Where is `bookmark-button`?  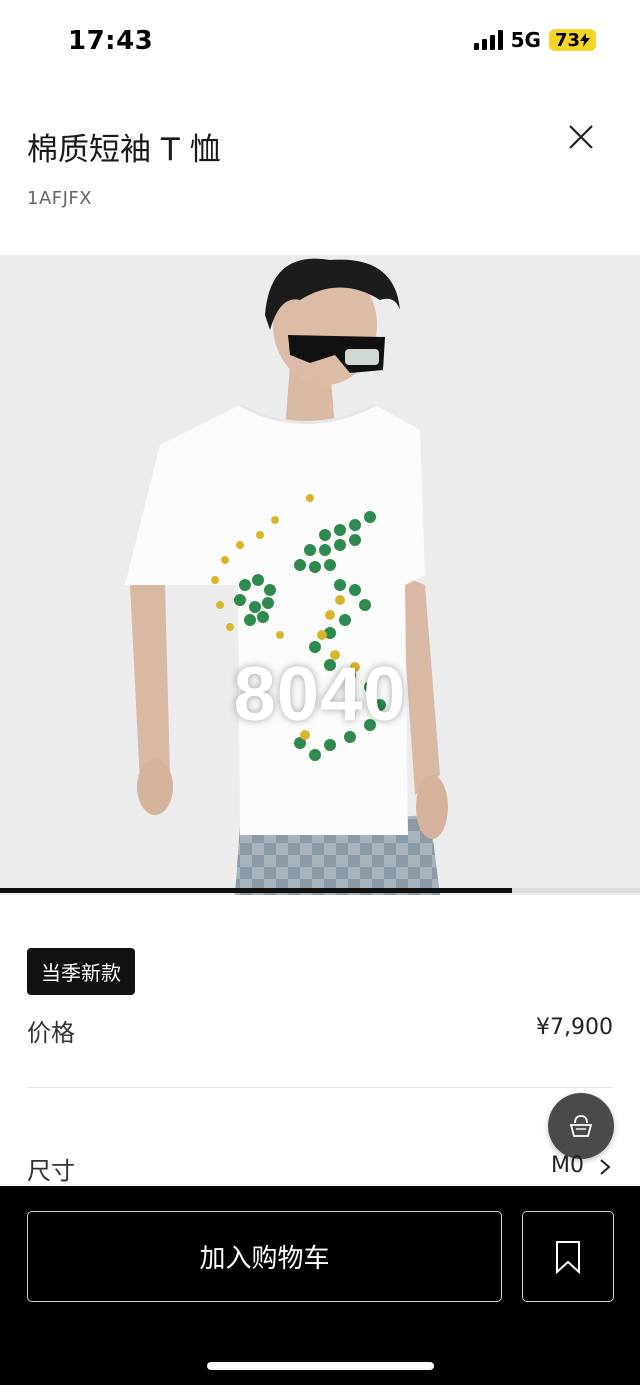 bookmark-button is located at coordinates (568, 1256).